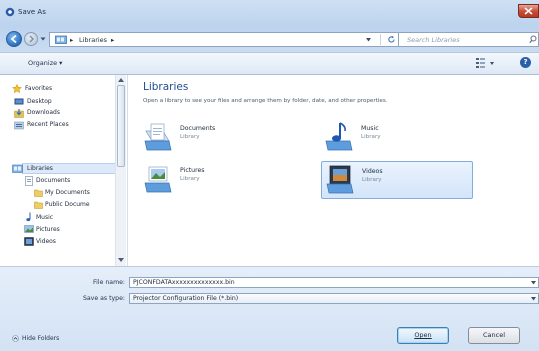  What do you see at coordinates (391, 39) in the screenshot?
I see `refresh-icon` at bounding box center [391, 39].